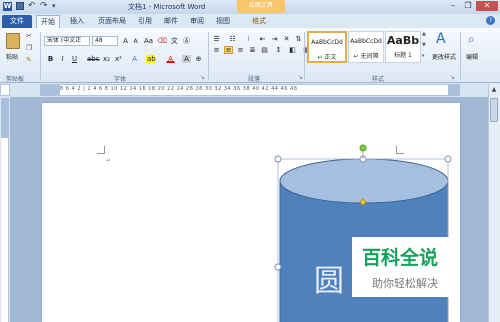 Image resolution: width=500 pixels, height=322 pixels. I want to click on change-styles-icon: A, so click(441, 39).